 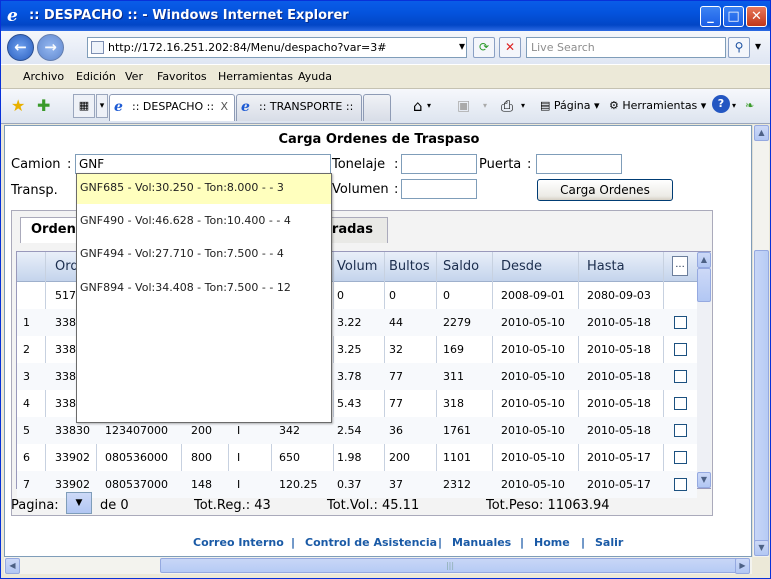 What do you see at coordinates (761, 402) in the screenshot?
I see `vertical-scroll-thumb` at bounding box center [761, 402].